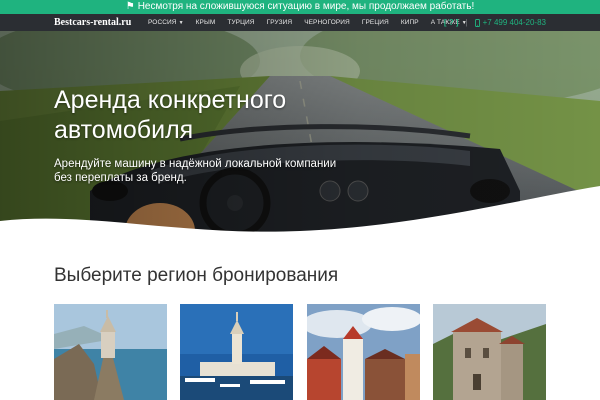 This screenshot has height=400, width=600. I want to click on nav-item-label: ГРУЗИЯ, so click(279, 22).